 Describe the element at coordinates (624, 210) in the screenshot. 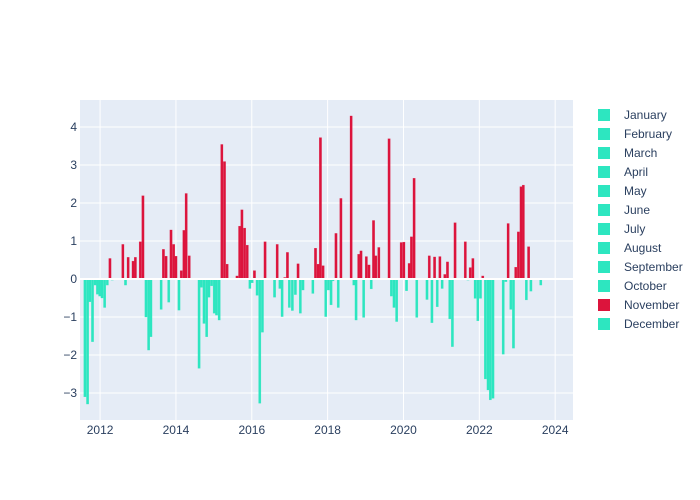

I see `legend-item-june: June` at that location.